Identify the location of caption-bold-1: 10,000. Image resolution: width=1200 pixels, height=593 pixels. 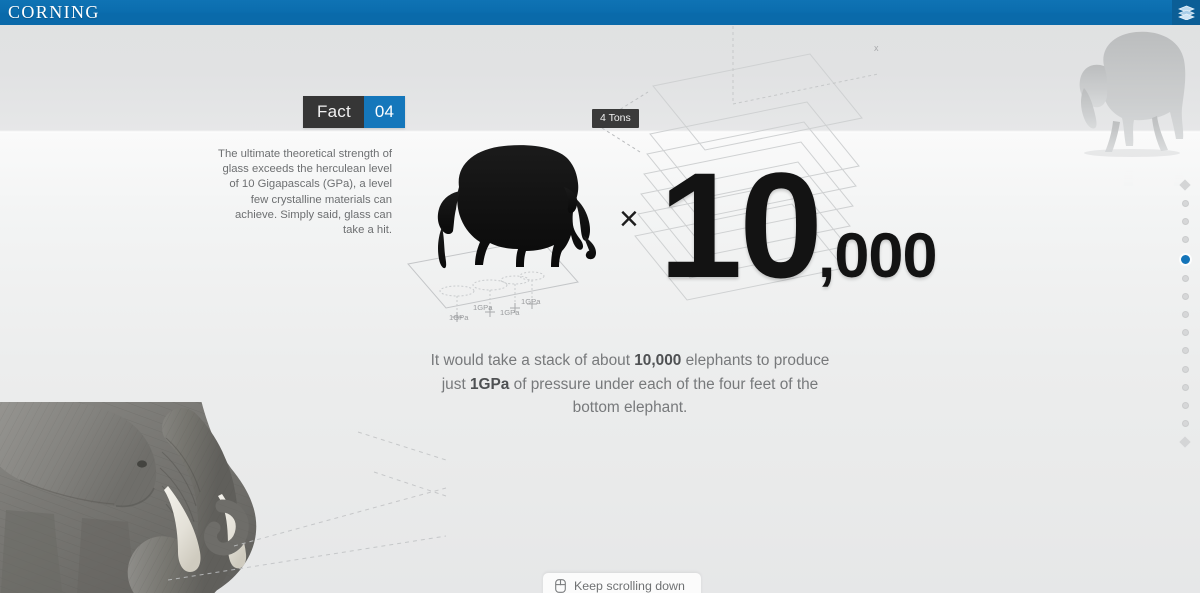
(658, 360).